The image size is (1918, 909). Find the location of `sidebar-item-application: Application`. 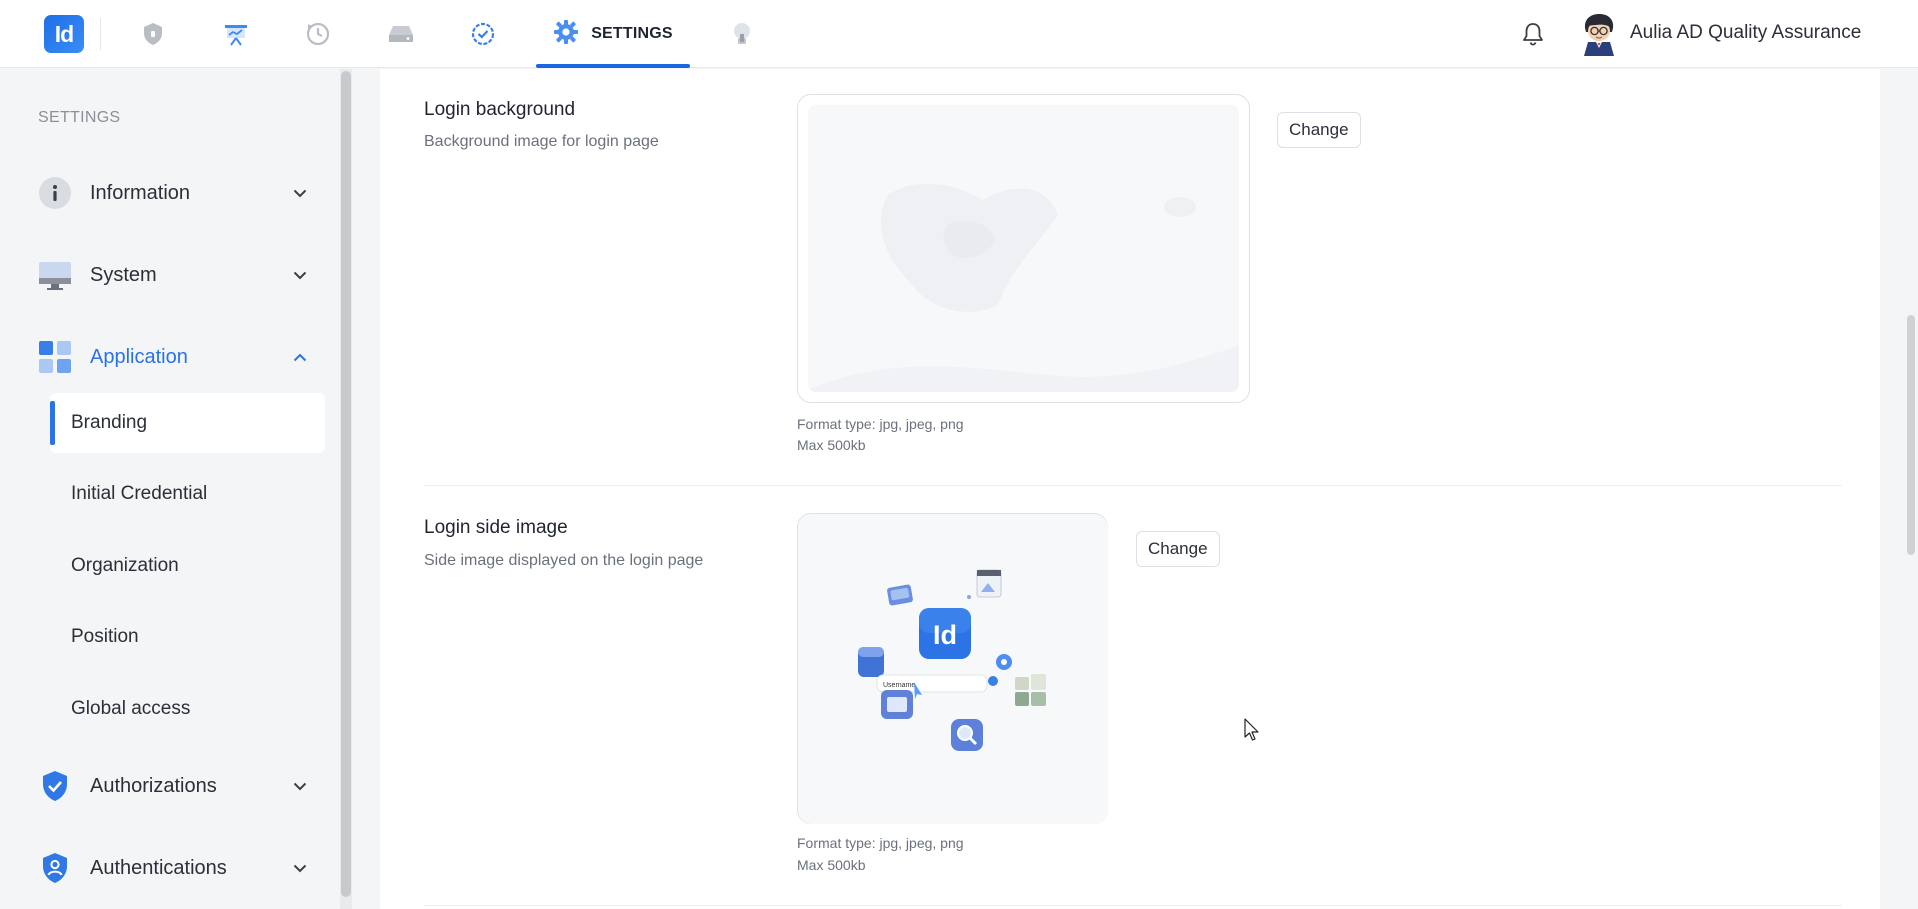

sidebar-item-application: Application is located at coordinates (174, 357).